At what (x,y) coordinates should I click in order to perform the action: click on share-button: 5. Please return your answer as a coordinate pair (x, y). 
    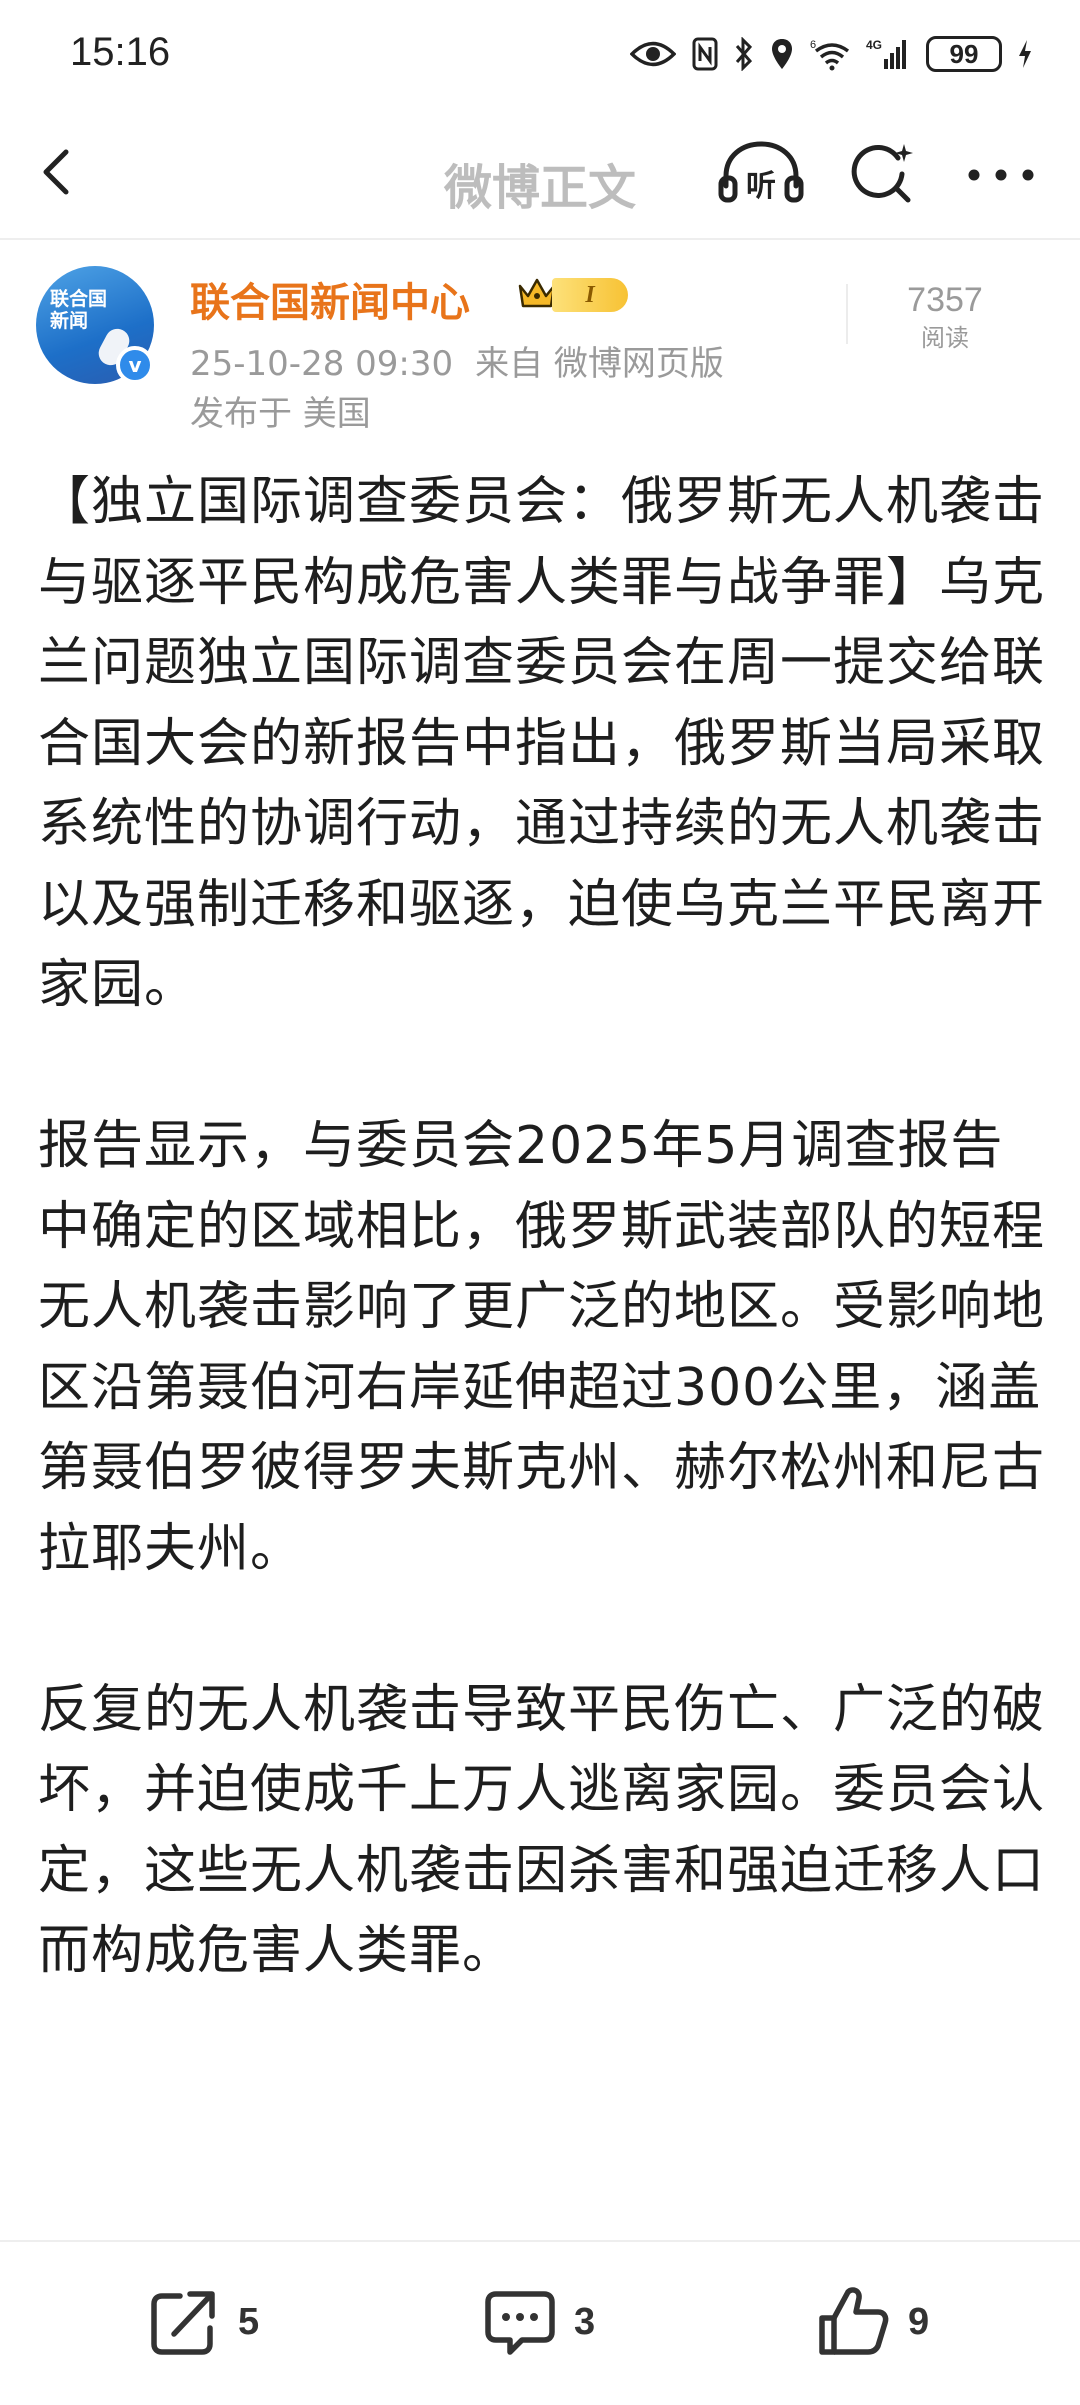
    Looking at the image, I should click on (201, 2322).